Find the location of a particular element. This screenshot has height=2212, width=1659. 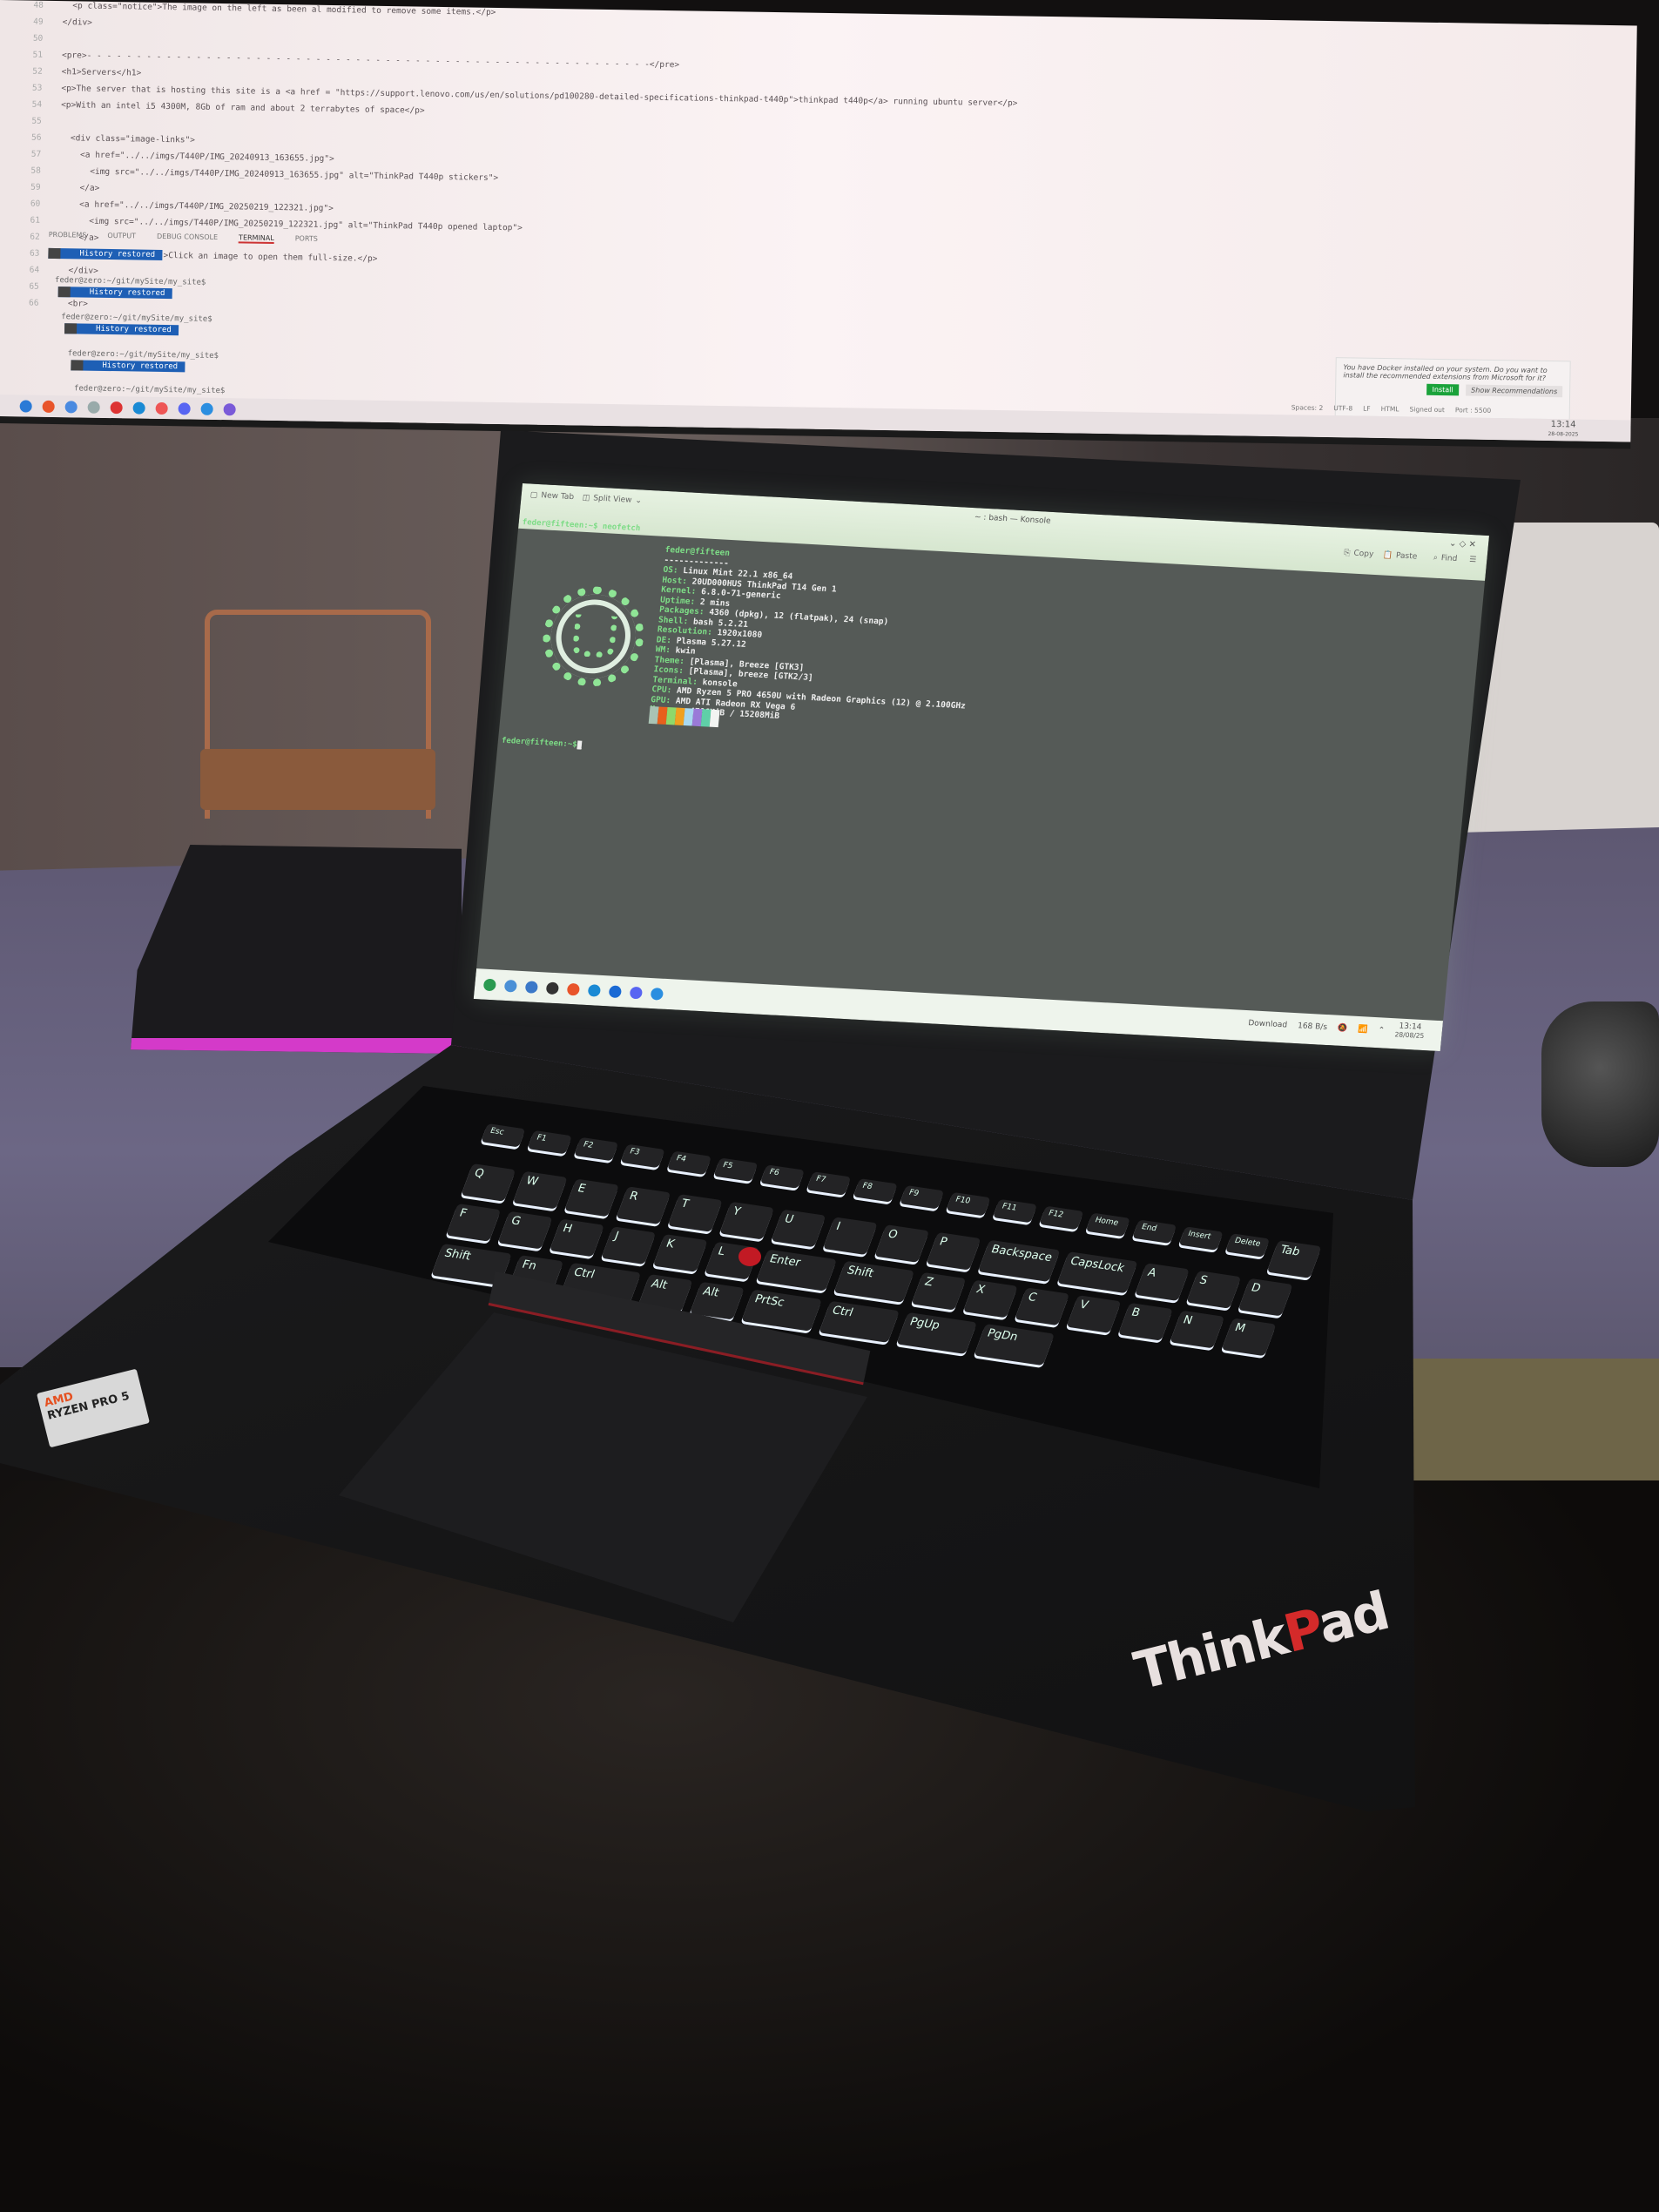

monitor-clock: 13:14 28-08-2025 is located at coordinates (1563, 430).